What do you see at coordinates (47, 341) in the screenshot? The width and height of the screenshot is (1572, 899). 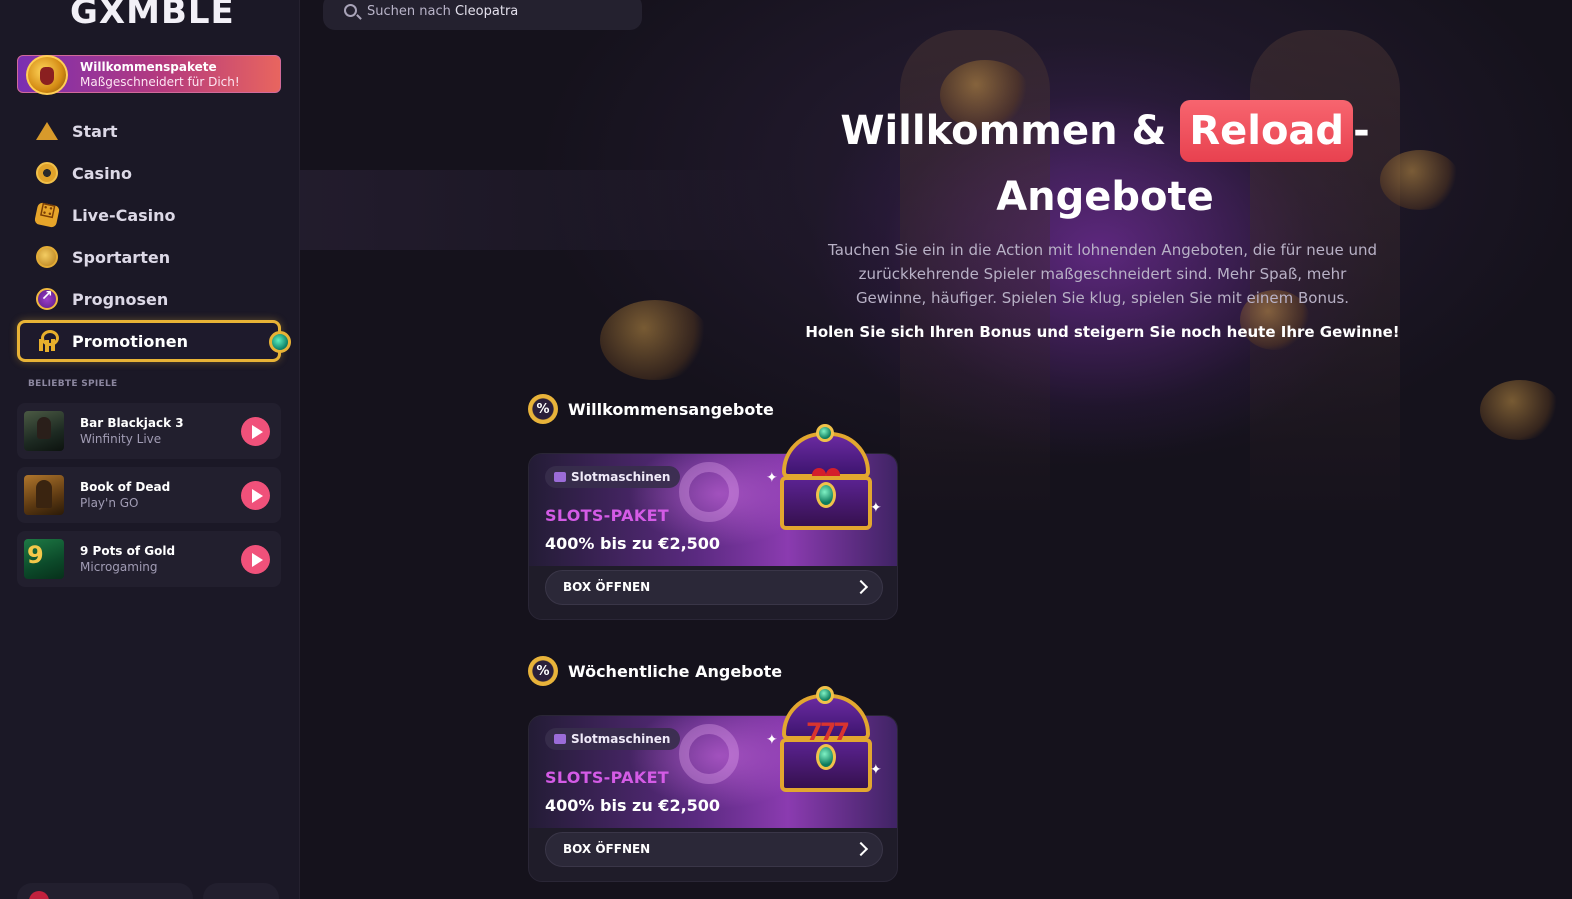 I see `ankh-icon` at bounding box center [47, 341].